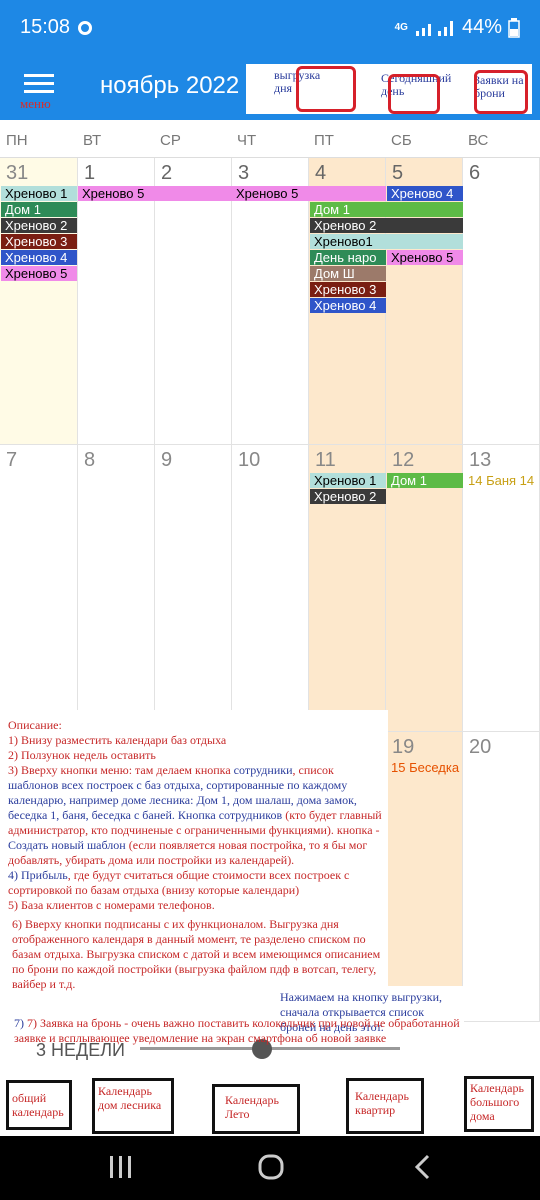 The image size is (540, 1200). Describe the element at coordinates (39, 1105) in the screenshot. I see `calendar-general-button: общий календарь` at that location.